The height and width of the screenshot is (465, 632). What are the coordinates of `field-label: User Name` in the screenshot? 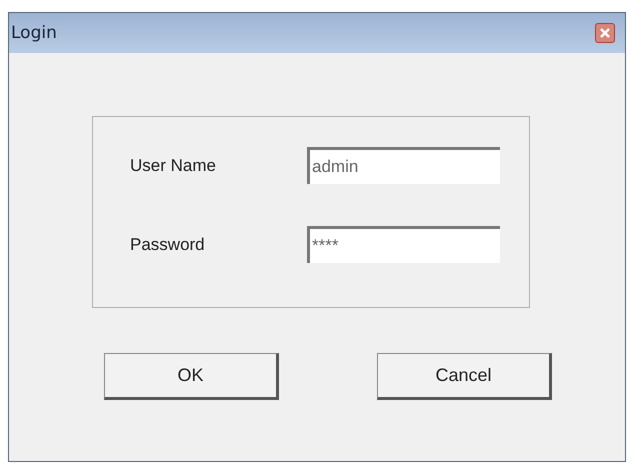 It's located at (173, 166).